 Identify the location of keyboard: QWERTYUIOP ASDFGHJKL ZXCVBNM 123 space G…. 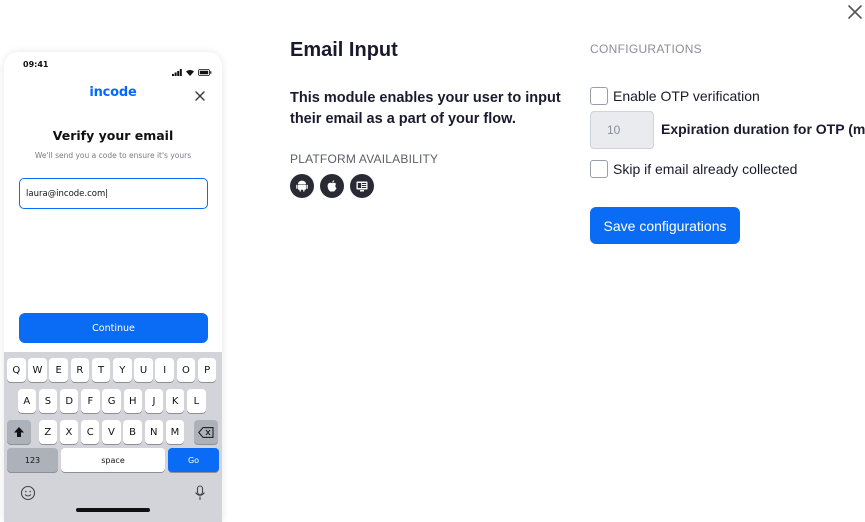
(113, 437).